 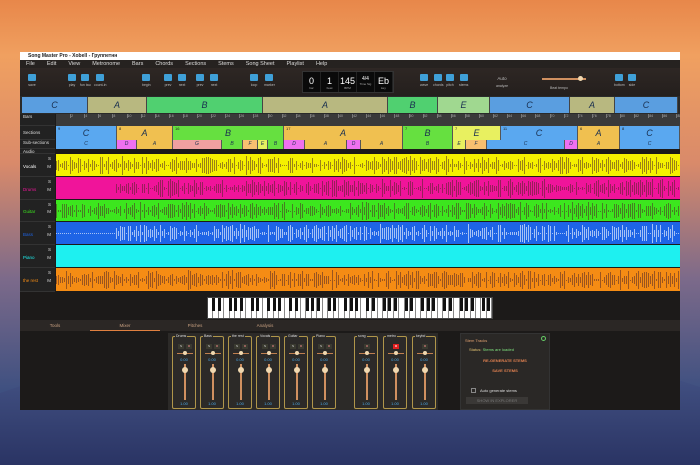 I want to click on menu-song-sheet: Song Sheet, so click(x=260, y=64).